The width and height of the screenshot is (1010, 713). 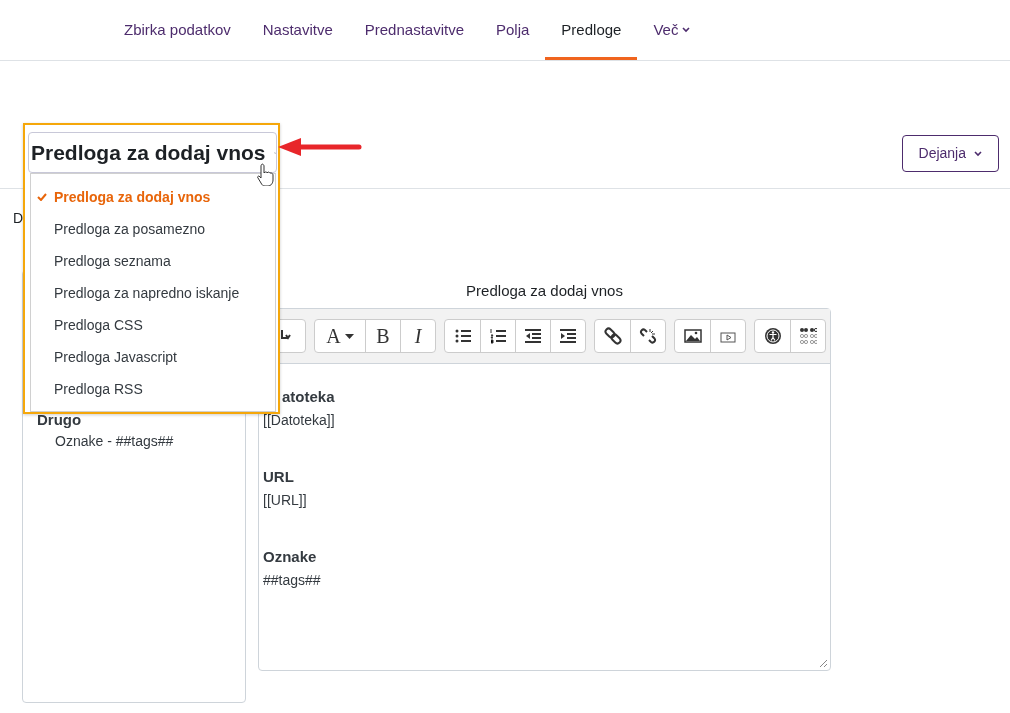 What do you see at coordinates (382, 336) in the screenshot?
I see `bold-button: B` at bounding box center [382, 336].